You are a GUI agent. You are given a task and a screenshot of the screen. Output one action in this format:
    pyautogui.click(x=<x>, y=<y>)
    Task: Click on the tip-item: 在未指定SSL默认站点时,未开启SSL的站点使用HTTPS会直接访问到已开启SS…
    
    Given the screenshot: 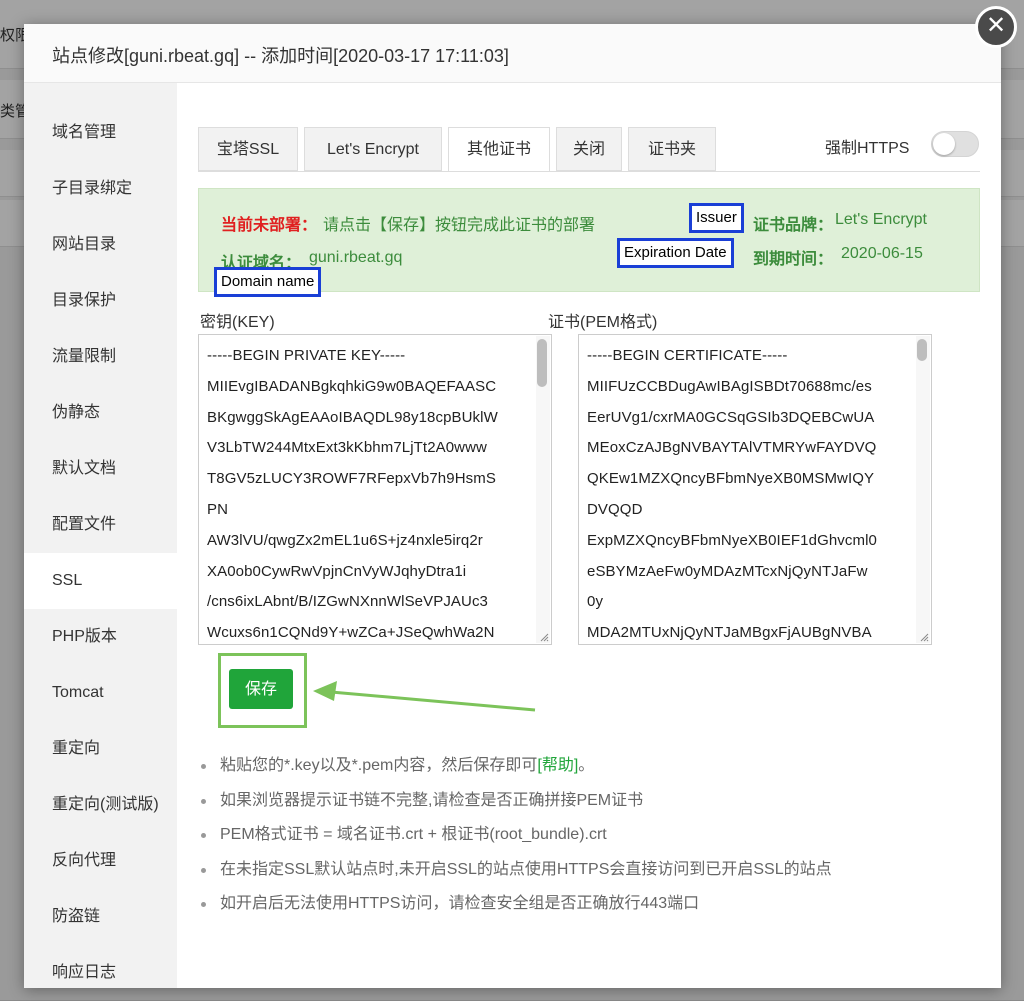 What is the action you would take?
    pyautogui.click(x=588, y=870)
    